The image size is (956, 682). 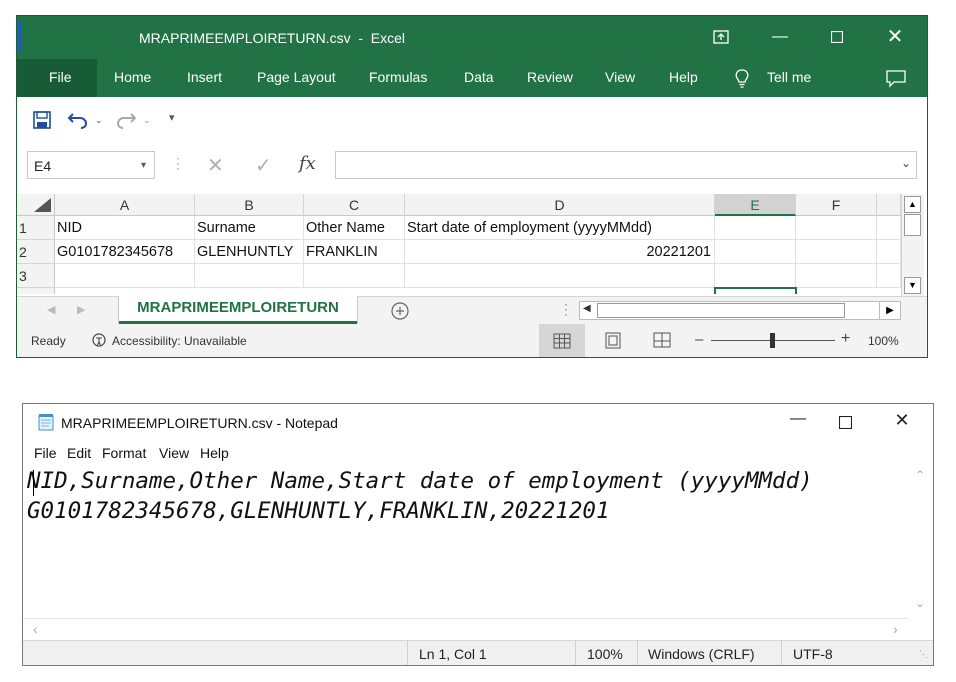 What do you see at coordinates (560, 228) in the screenshot?
I see `cell-d1: Start date of employment (yyyyMMdd)` at bounding box center [560, 228].